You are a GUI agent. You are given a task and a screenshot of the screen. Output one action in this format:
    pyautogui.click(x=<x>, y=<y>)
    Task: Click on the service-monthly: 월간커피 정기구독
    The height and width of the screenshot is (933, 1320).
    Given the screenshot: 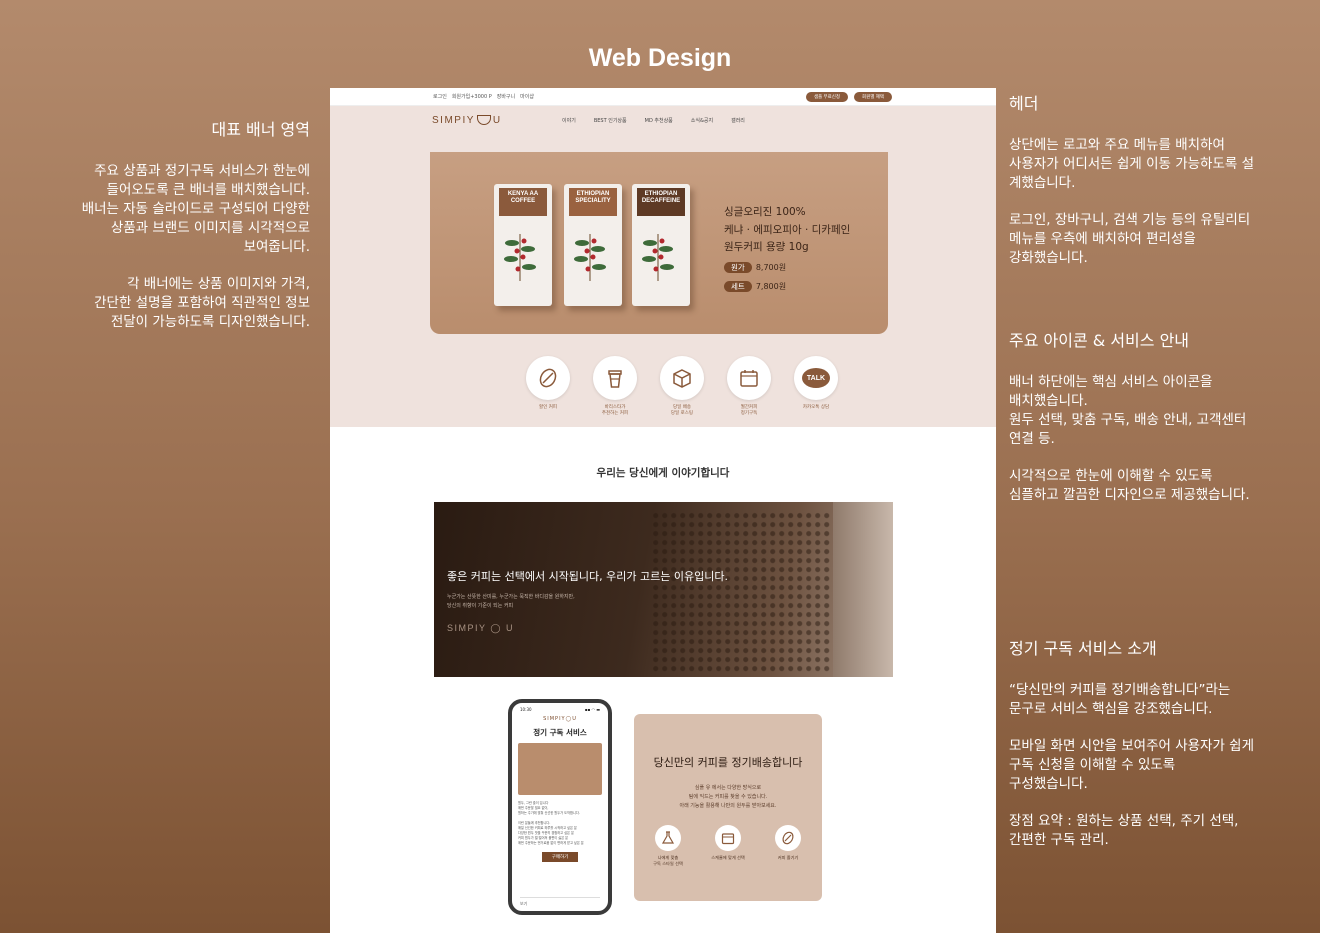 What is the action you would take?
    pyautogui.click(x=749, y=386)
    